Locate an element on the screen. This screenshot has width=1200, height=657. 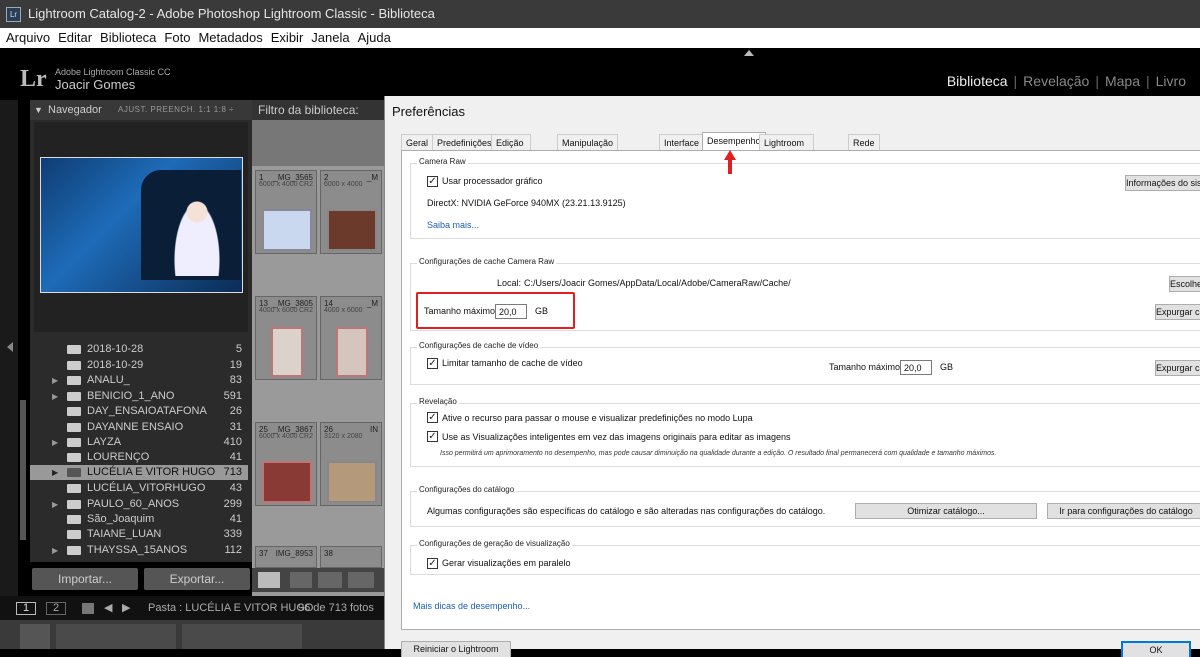
menu-janela: Janela is located at coordinates (330, 37).